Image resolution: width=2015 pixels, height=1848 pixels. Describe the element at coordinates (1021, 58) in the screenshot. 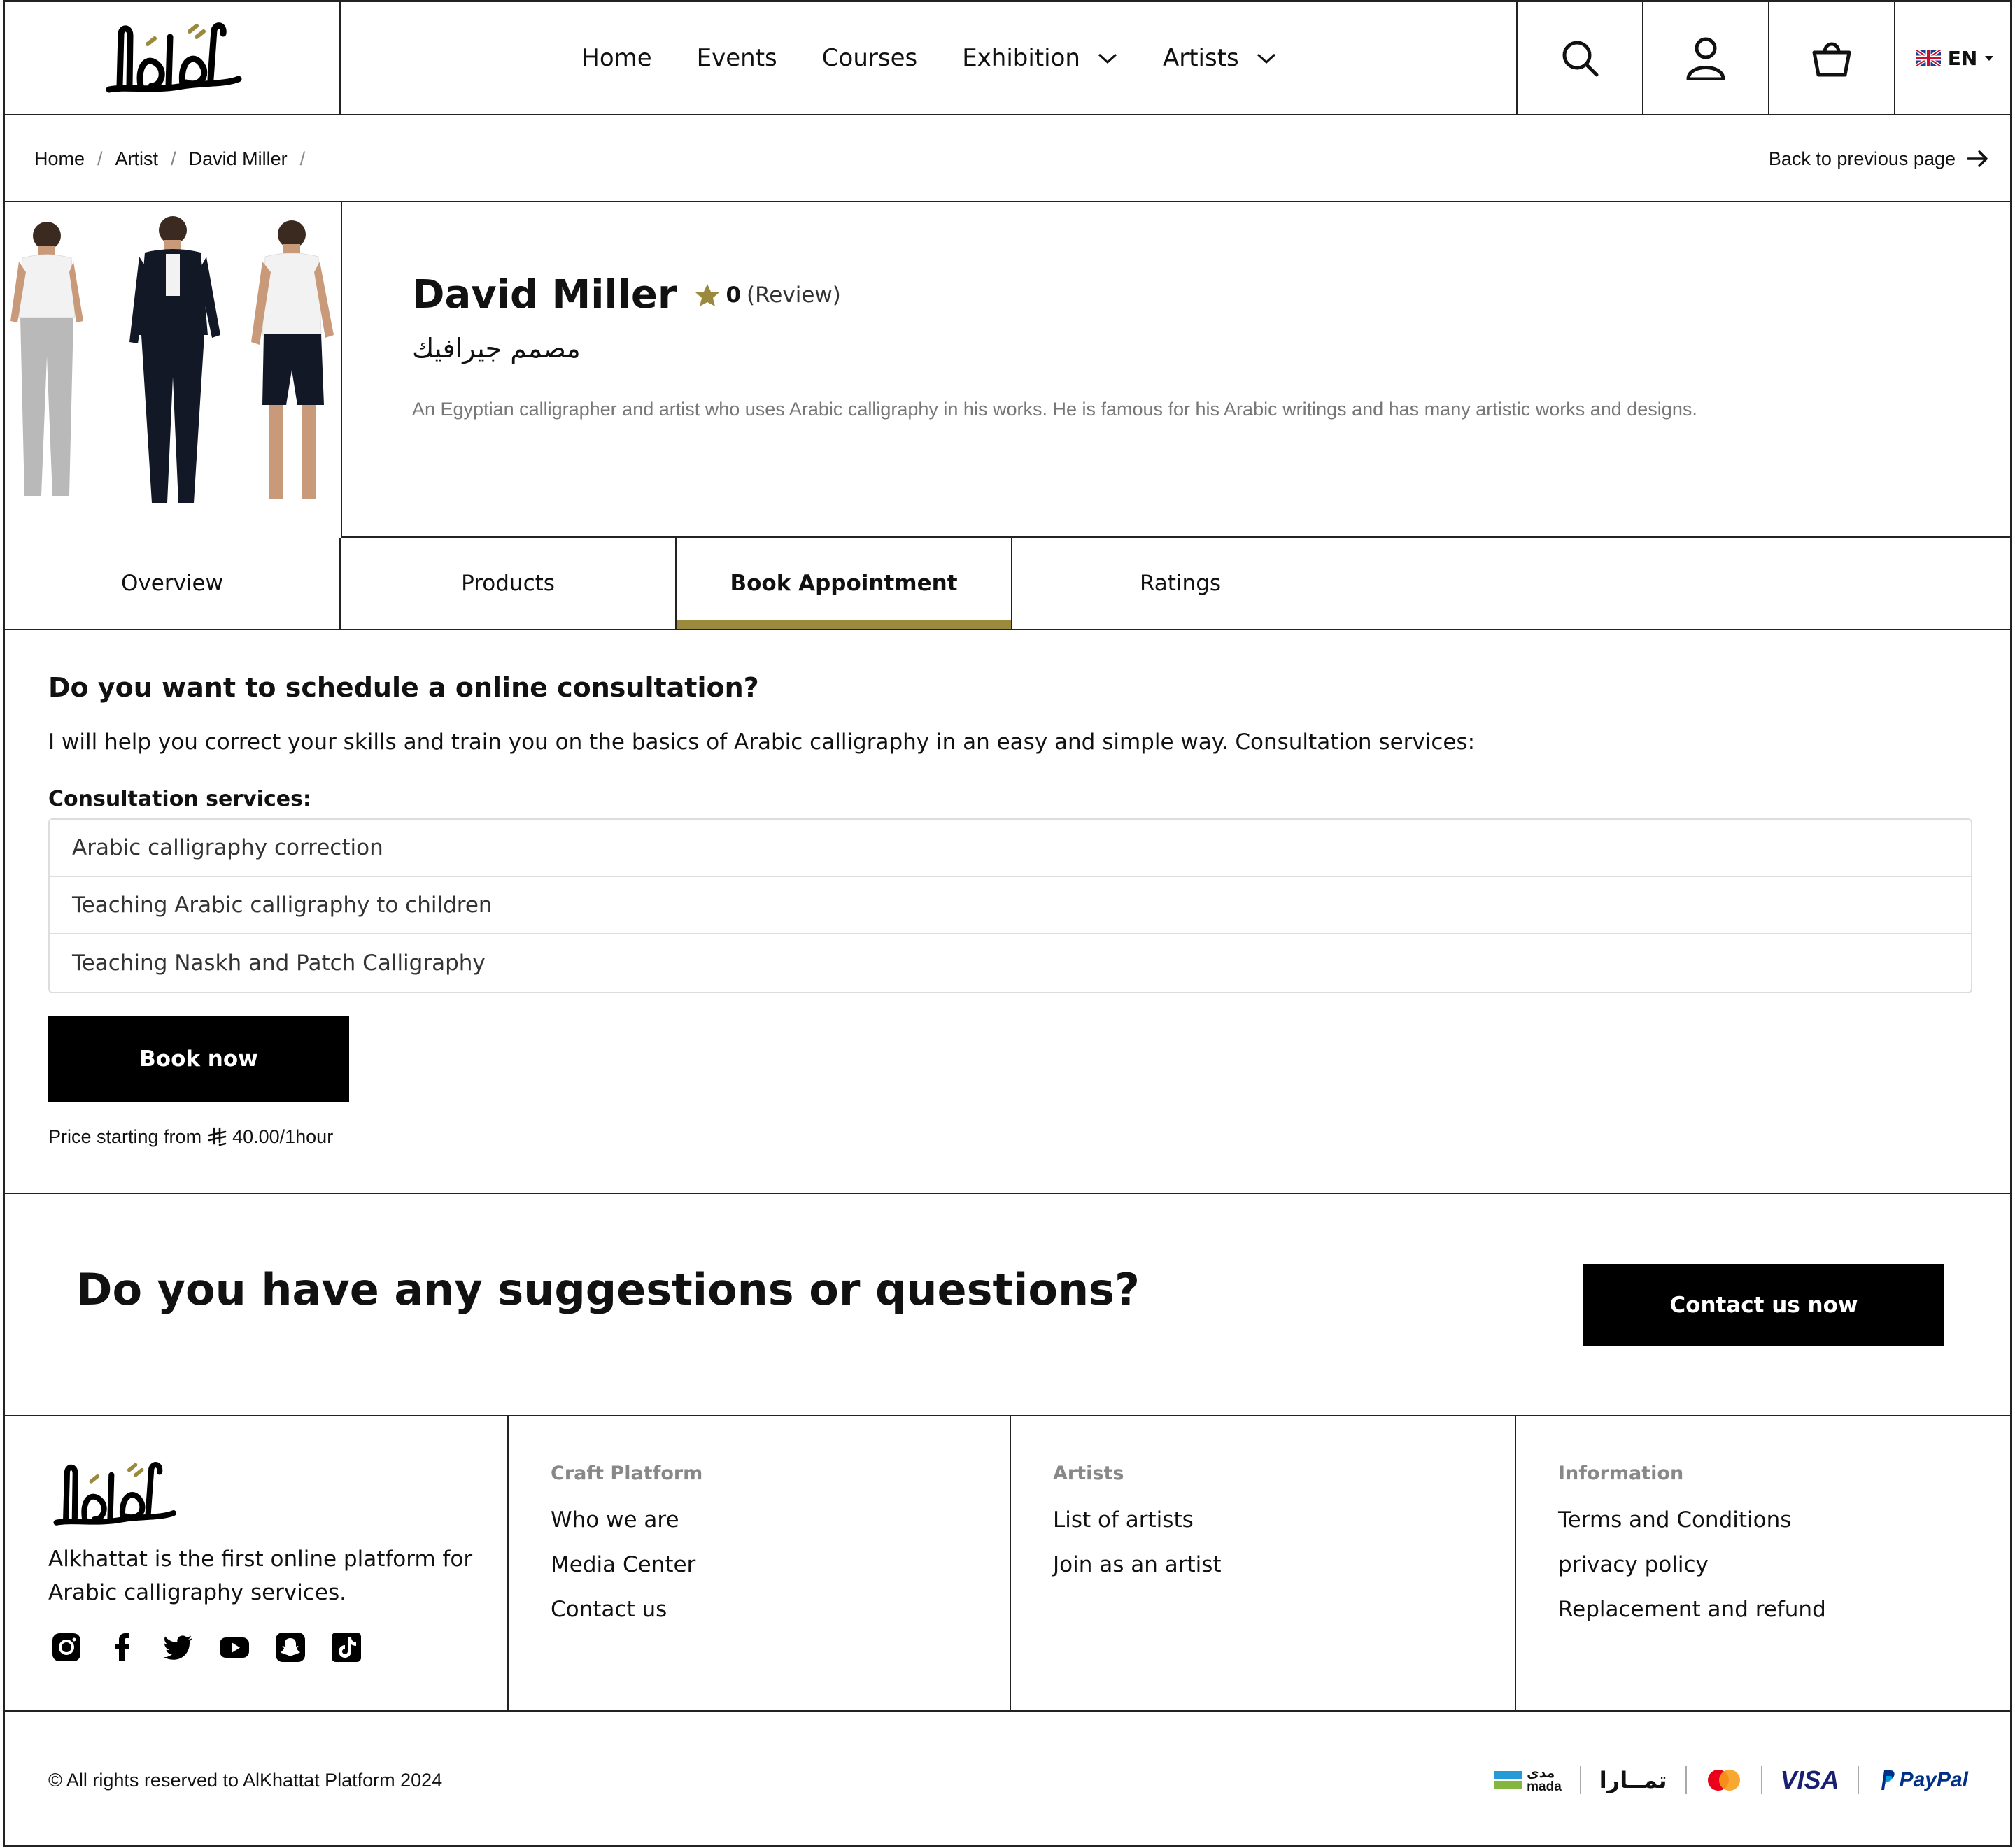

I see `nav-exhibition-label: Exhibition` at that location.